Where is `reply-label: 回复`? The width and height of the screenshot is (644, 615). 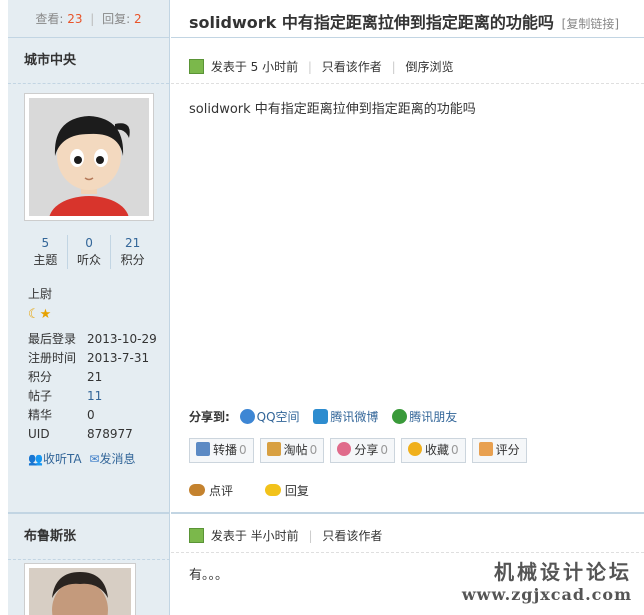
reply-label: 回复 is located at coordinates (296, 491).